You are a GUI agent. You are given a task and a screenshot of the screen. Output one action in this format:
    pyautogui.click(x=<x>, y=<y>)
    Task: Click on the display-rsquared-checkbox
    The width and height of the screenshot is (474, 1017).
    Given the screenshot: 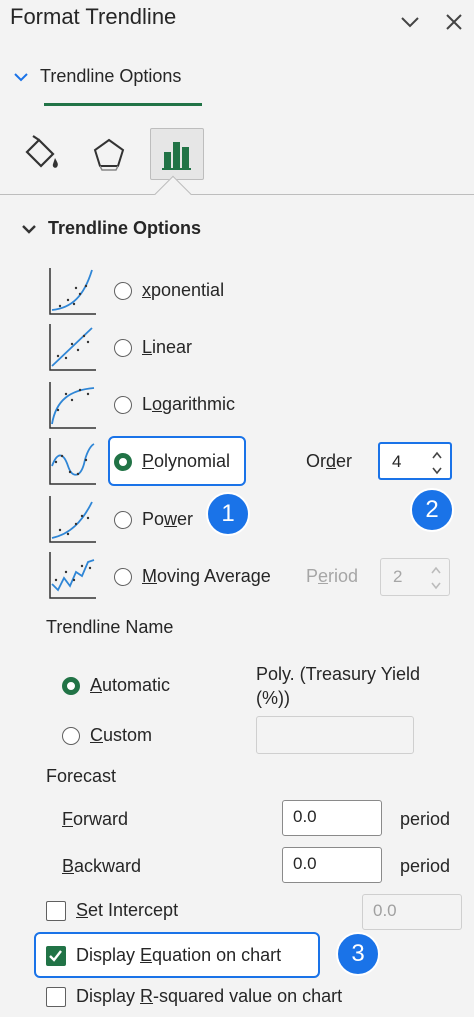 What is the action you would take?
    pyautogui.click(x=56, y=996)
    